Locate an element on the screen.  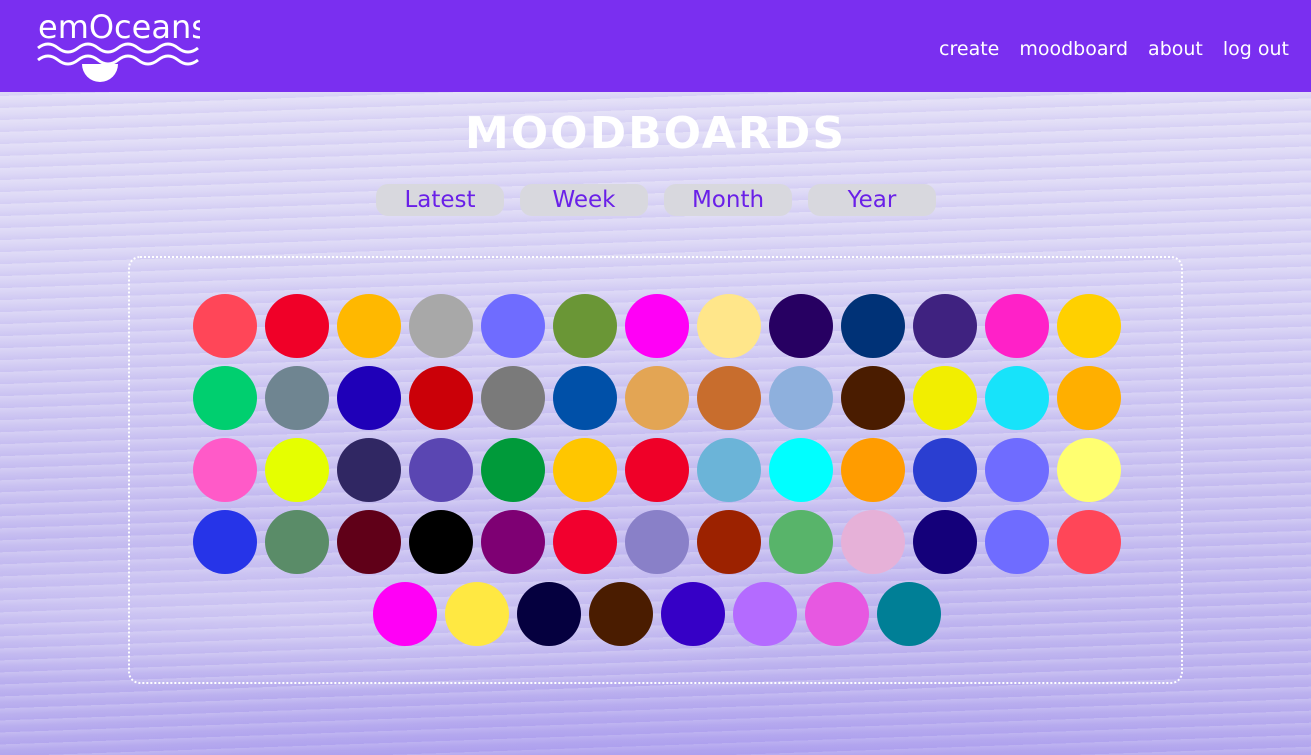
top-nav-bar: emOceans create moodboard about log out is located at coordinates (655, 46).